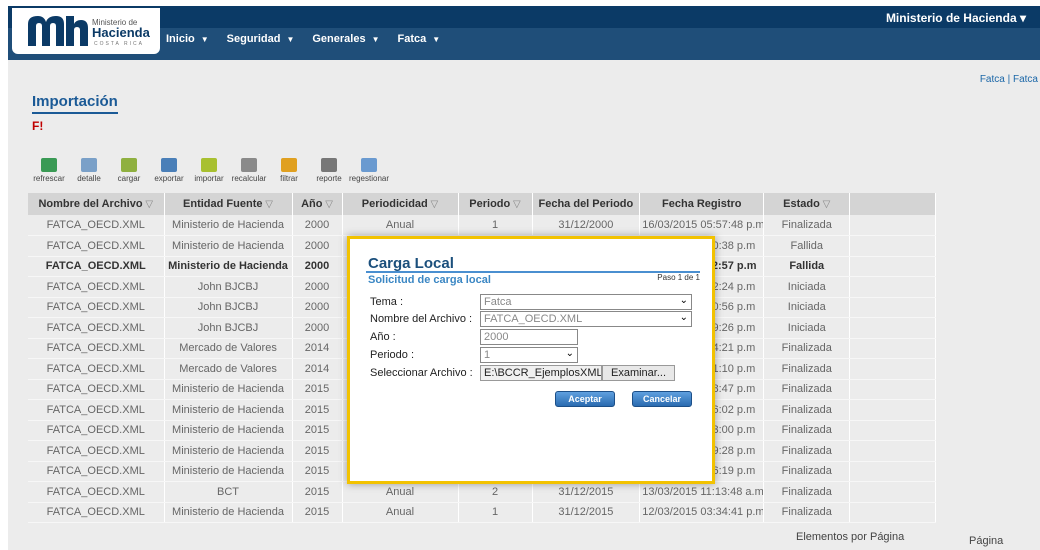  What do you see at coordinates (400, 204) in the screenshot?
I see `column-header: Periodicidad ▽` at bounding box center [400, 204].